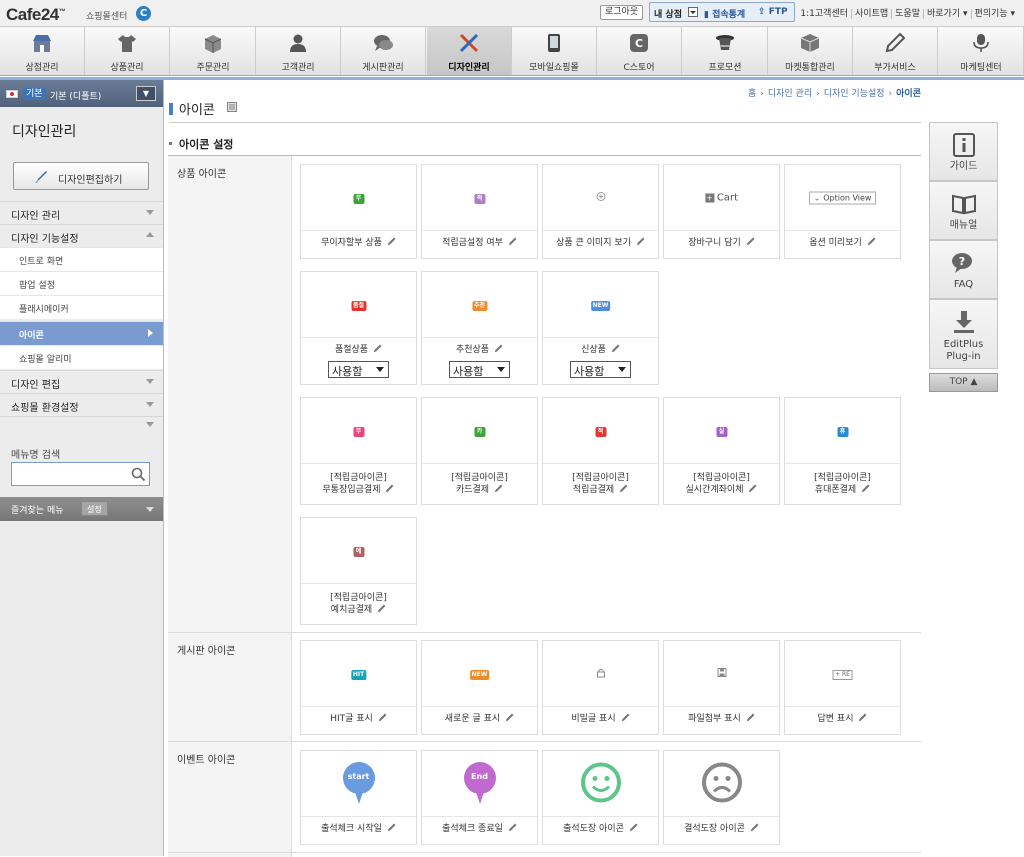 The image size is (1024, 857). I want to click on design-edit-button: 디자인편집하기, so click(81, 176).